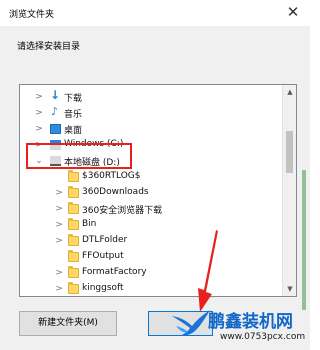 The image size is (320, 350). I want to click on watermark: 鹏鑫装机网 www.0753pcx.com, so click(240, 326).